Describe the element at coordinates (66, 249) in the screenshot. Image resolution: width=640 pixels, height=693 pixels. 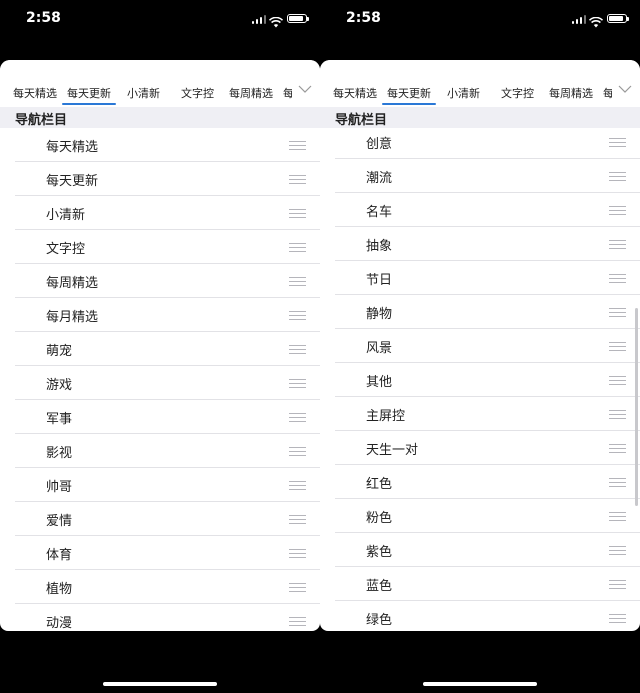
I see `list-item-label: 文字控` at that location.